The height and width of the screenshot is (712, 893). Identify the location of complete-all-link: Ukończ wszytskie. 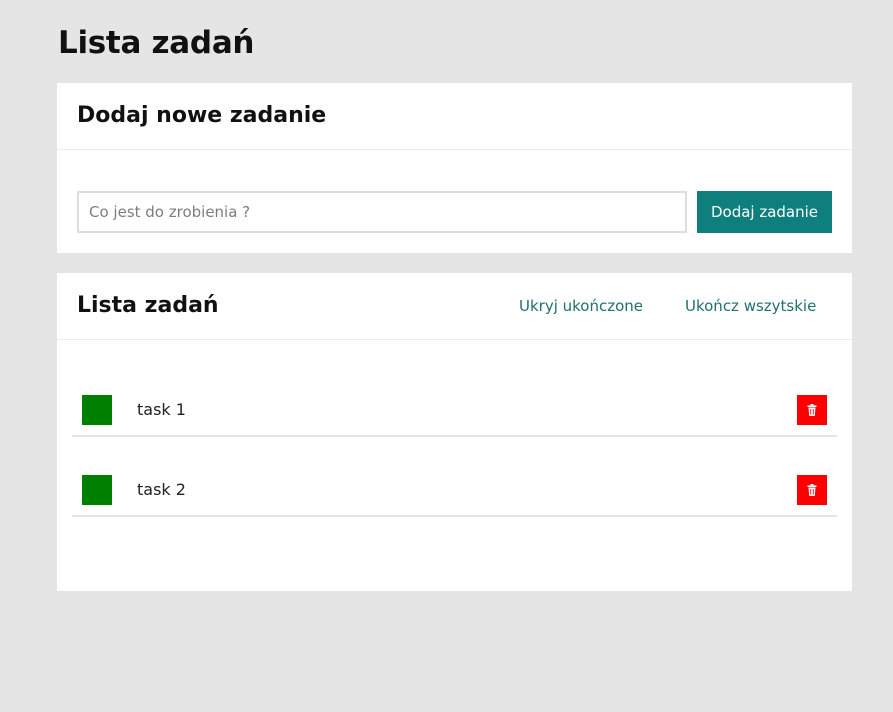
(750, 306).